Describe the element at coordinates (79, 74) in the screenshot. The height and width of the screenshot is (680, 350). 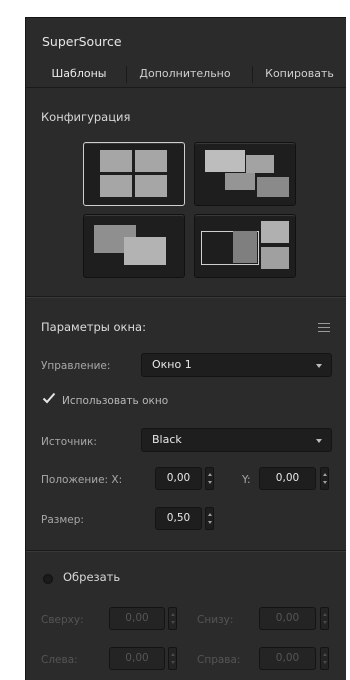
I see `tab-templates: Шаблоны` at that location.